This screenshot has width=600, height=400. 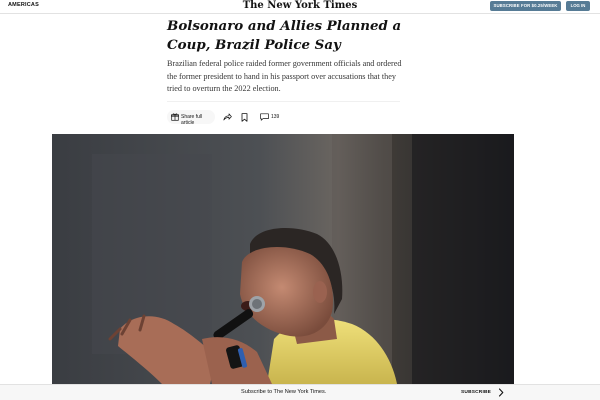 I want to click on share-label: Share full article, so click(x=192, y=119).